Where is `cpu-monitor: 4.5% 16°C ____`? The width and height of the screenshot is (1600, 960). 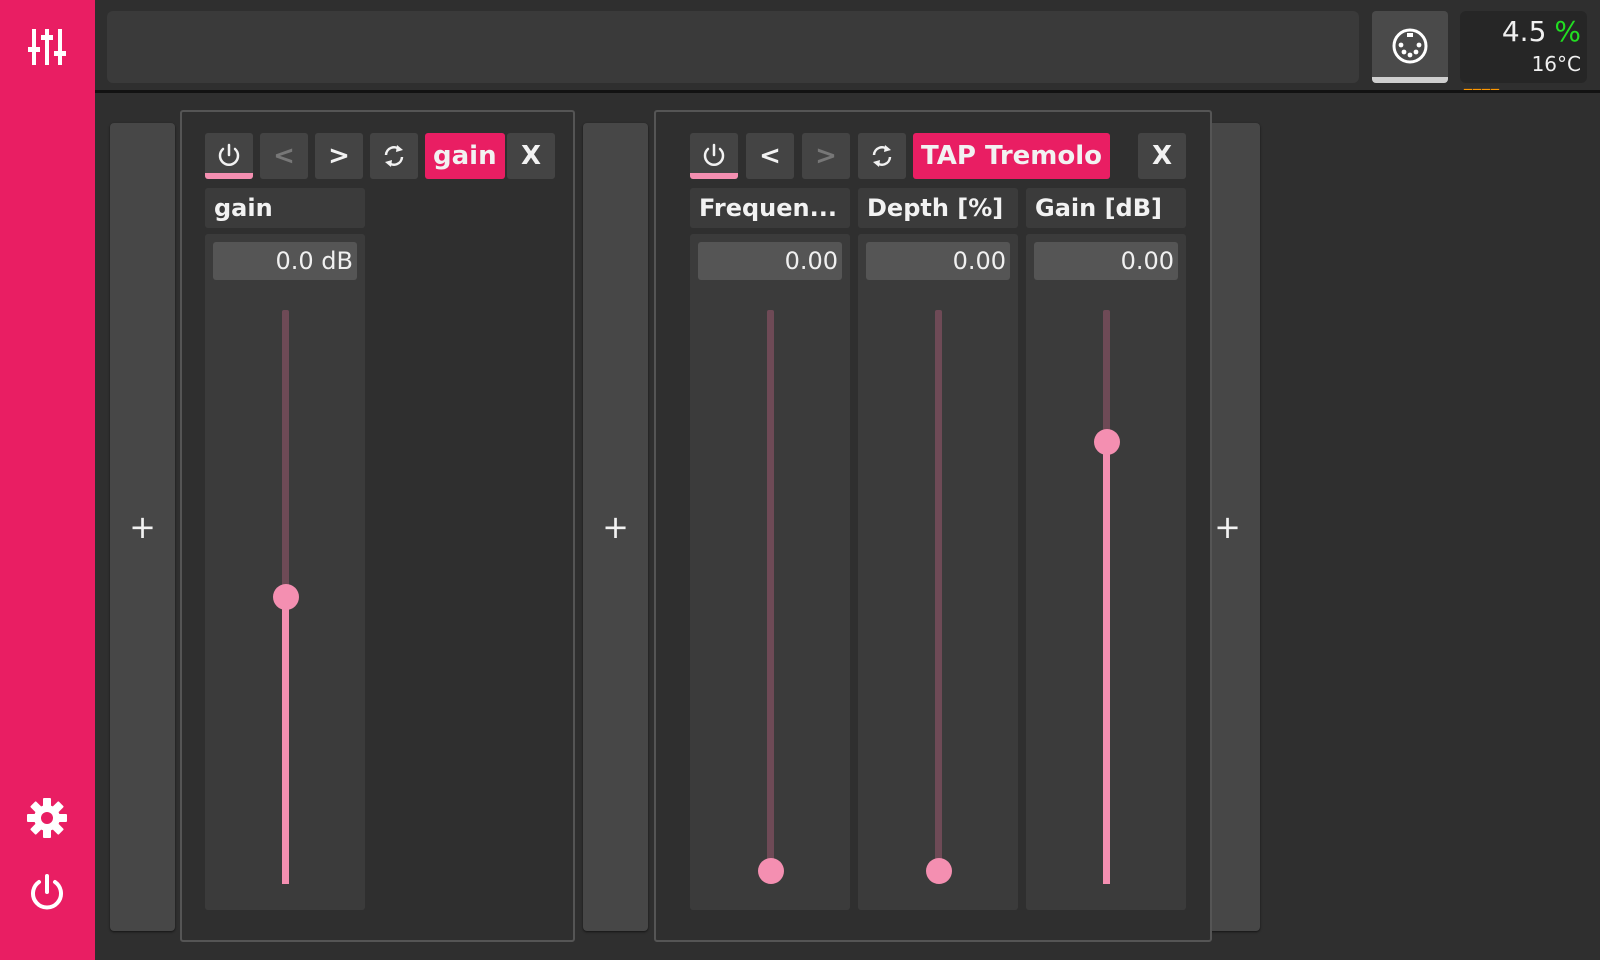 cpu-monitor: 4.5% 16°C ____ is located at coordinates (1523, 50).